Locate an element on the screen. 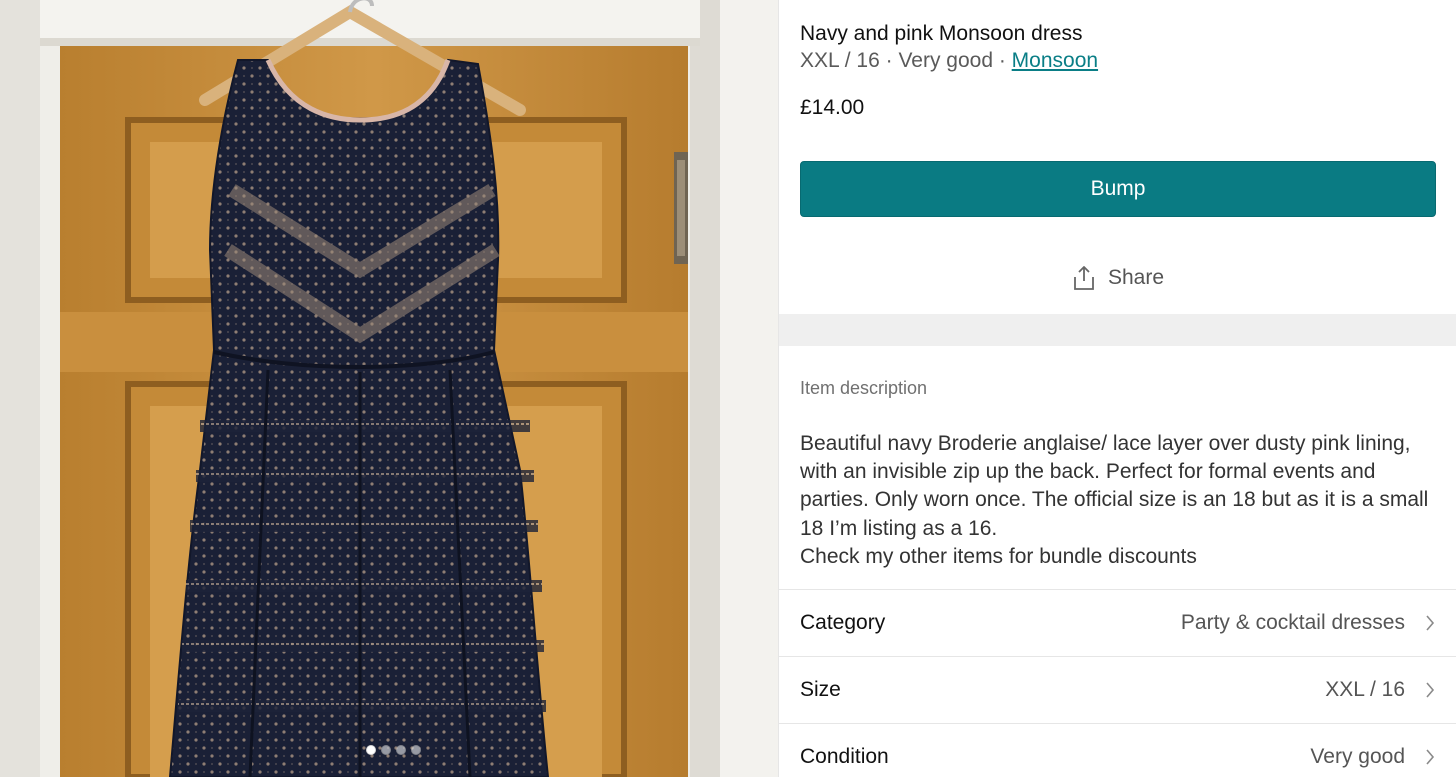 The height and width of the screenshot is (777, 1456). description-heading: Item description is located at coordinates (864, 388).